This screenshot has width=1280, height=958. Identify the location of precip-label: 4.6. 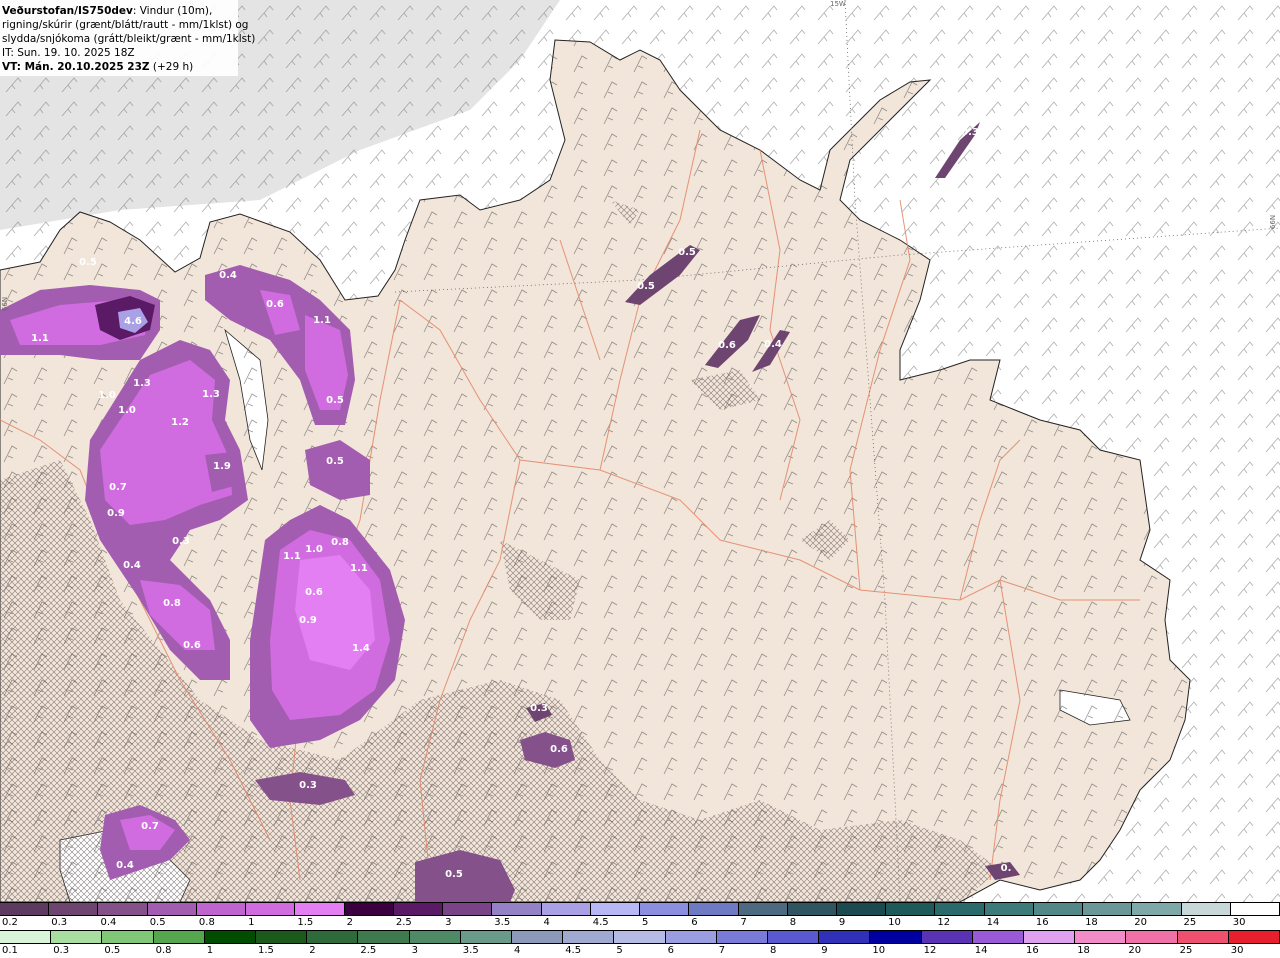
(133, 321).